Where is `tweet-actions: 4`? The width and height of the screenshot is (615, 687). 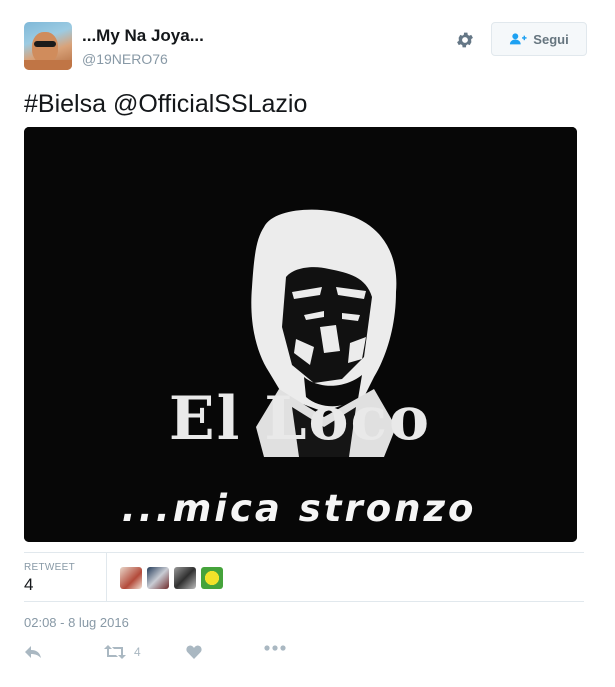 tweet-actions: 4 is located at coordinates (174, 656).